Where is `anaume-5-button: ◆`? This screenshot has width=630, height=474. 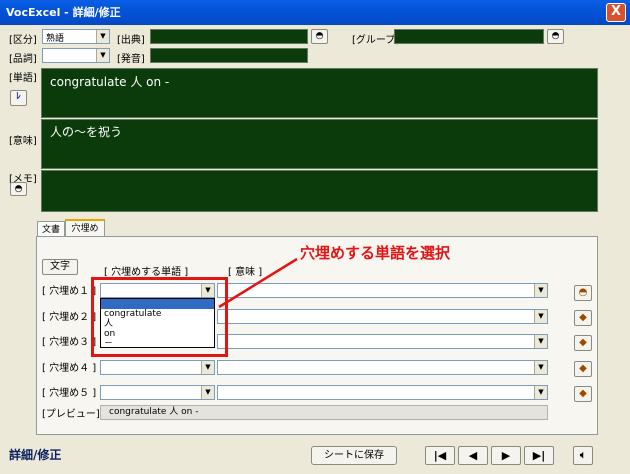
anaume-5-button: ◆ is located at coordinates (583, 394).